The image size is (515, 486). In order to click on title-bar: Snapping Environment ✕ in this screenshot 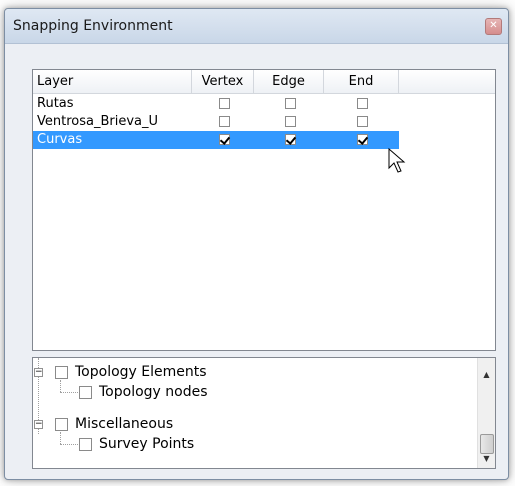, I will do `click(256, 26)`.